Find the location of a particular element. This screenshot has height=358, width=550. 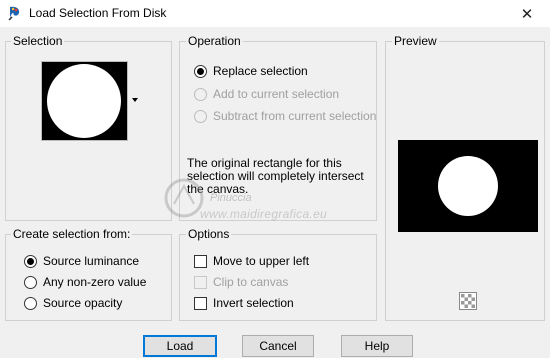

any-non-zero-radio: Any non-zero value is located at coordinates (85, 282).